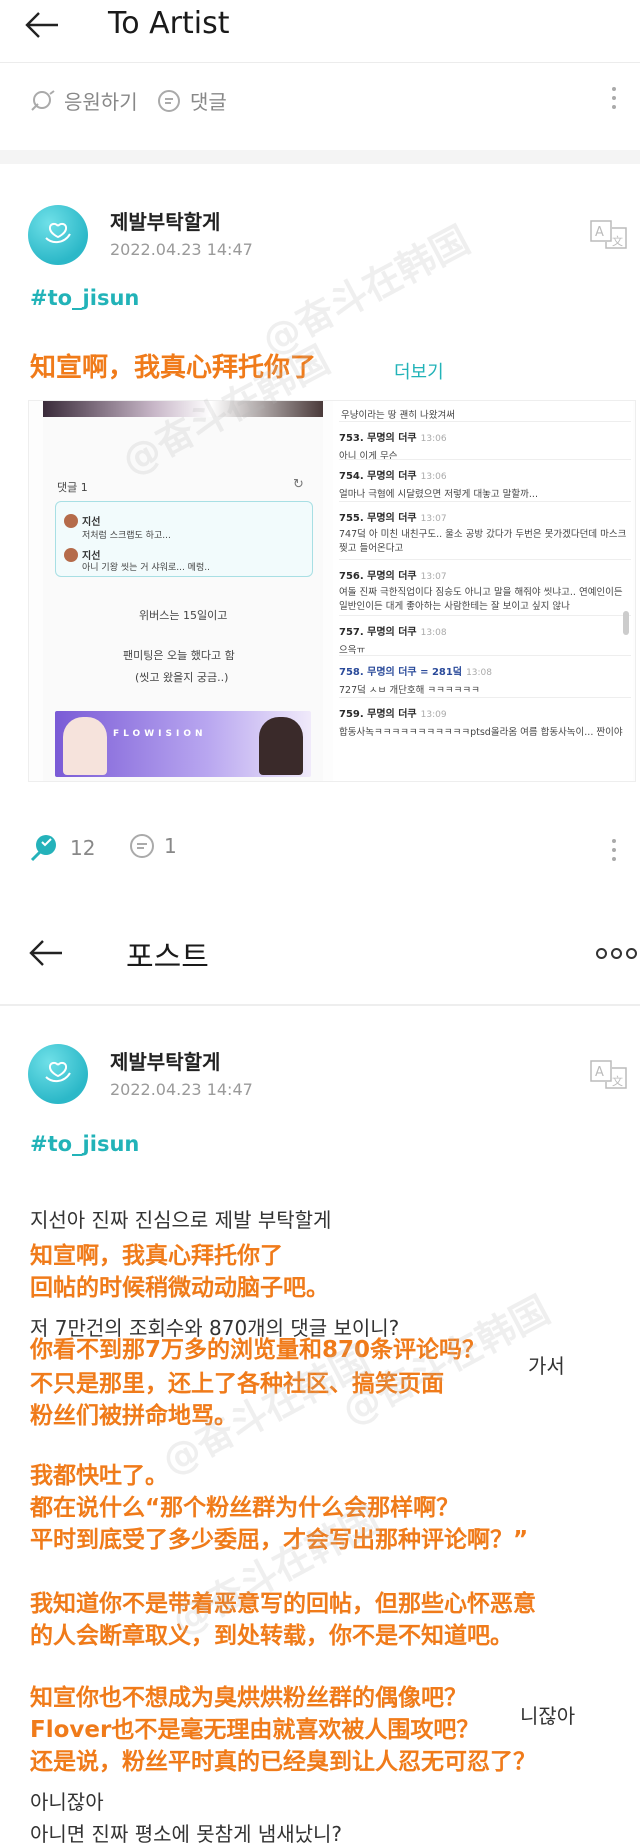 The image size is (640, 1847). I want to click on translation-overlay: 知宣啊，我真心拜托你了, so click(156, 1256).